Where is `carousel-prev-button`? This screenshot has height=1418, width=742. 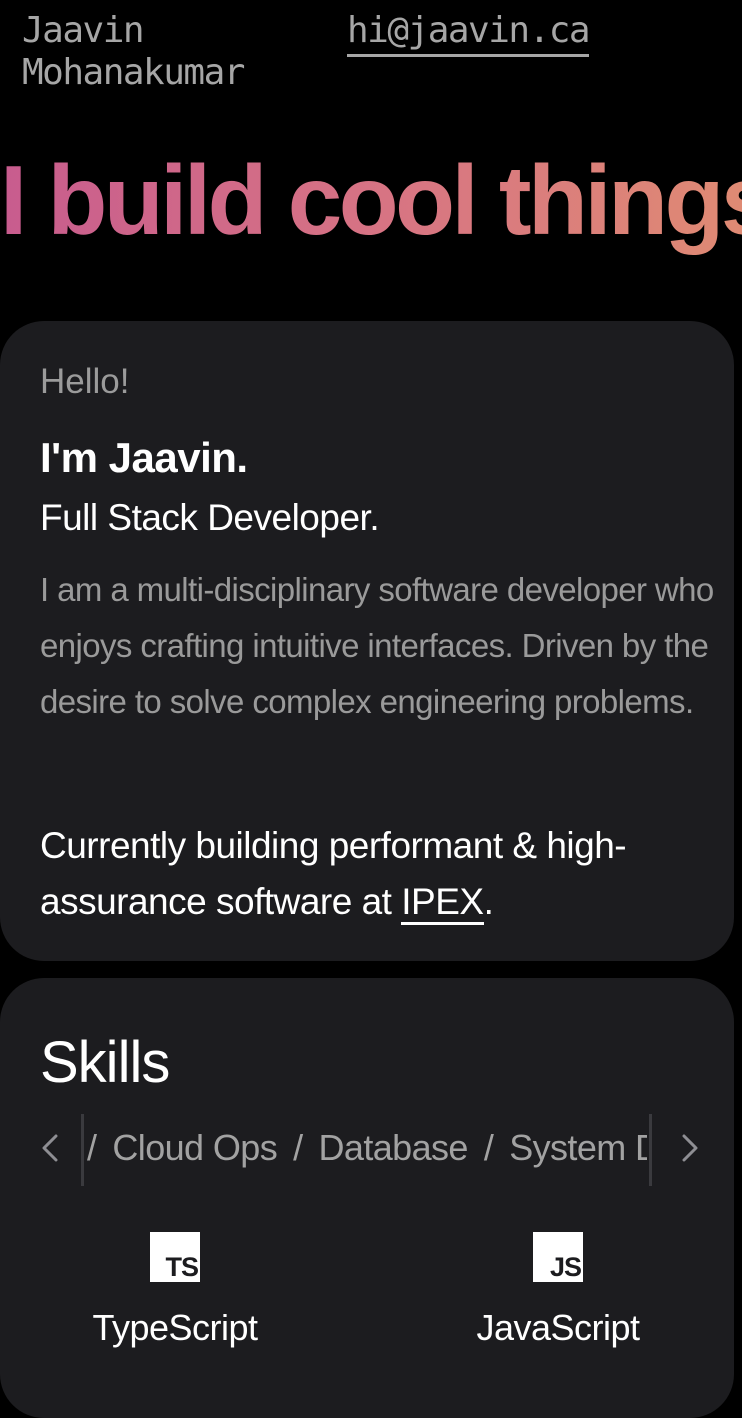 carousel-prev-button is located at coordinates (50, 1148).